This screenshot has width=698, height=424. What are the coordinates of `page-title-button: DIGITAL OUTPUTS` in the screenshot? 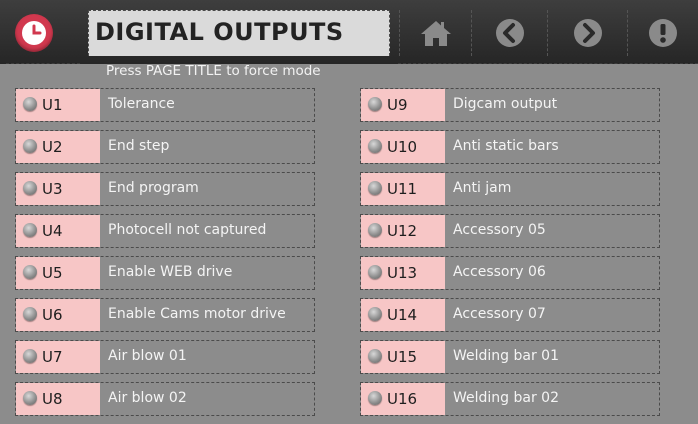 It's located at (239, 33).